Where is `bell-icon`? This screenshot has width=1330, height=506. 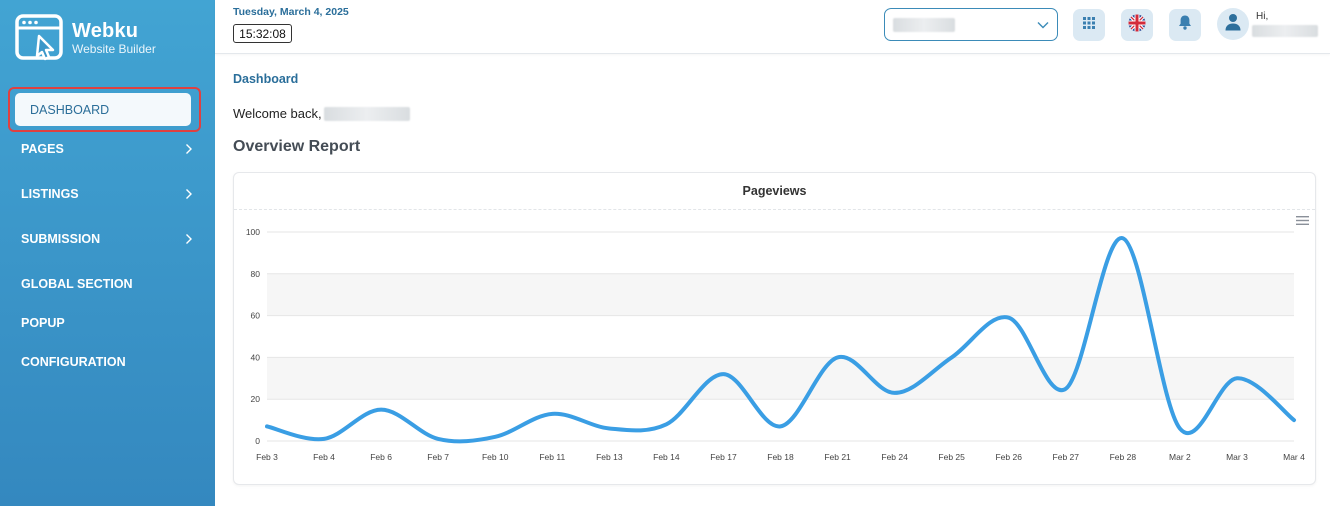 bell-icon is located at coordinates (1185, 25).